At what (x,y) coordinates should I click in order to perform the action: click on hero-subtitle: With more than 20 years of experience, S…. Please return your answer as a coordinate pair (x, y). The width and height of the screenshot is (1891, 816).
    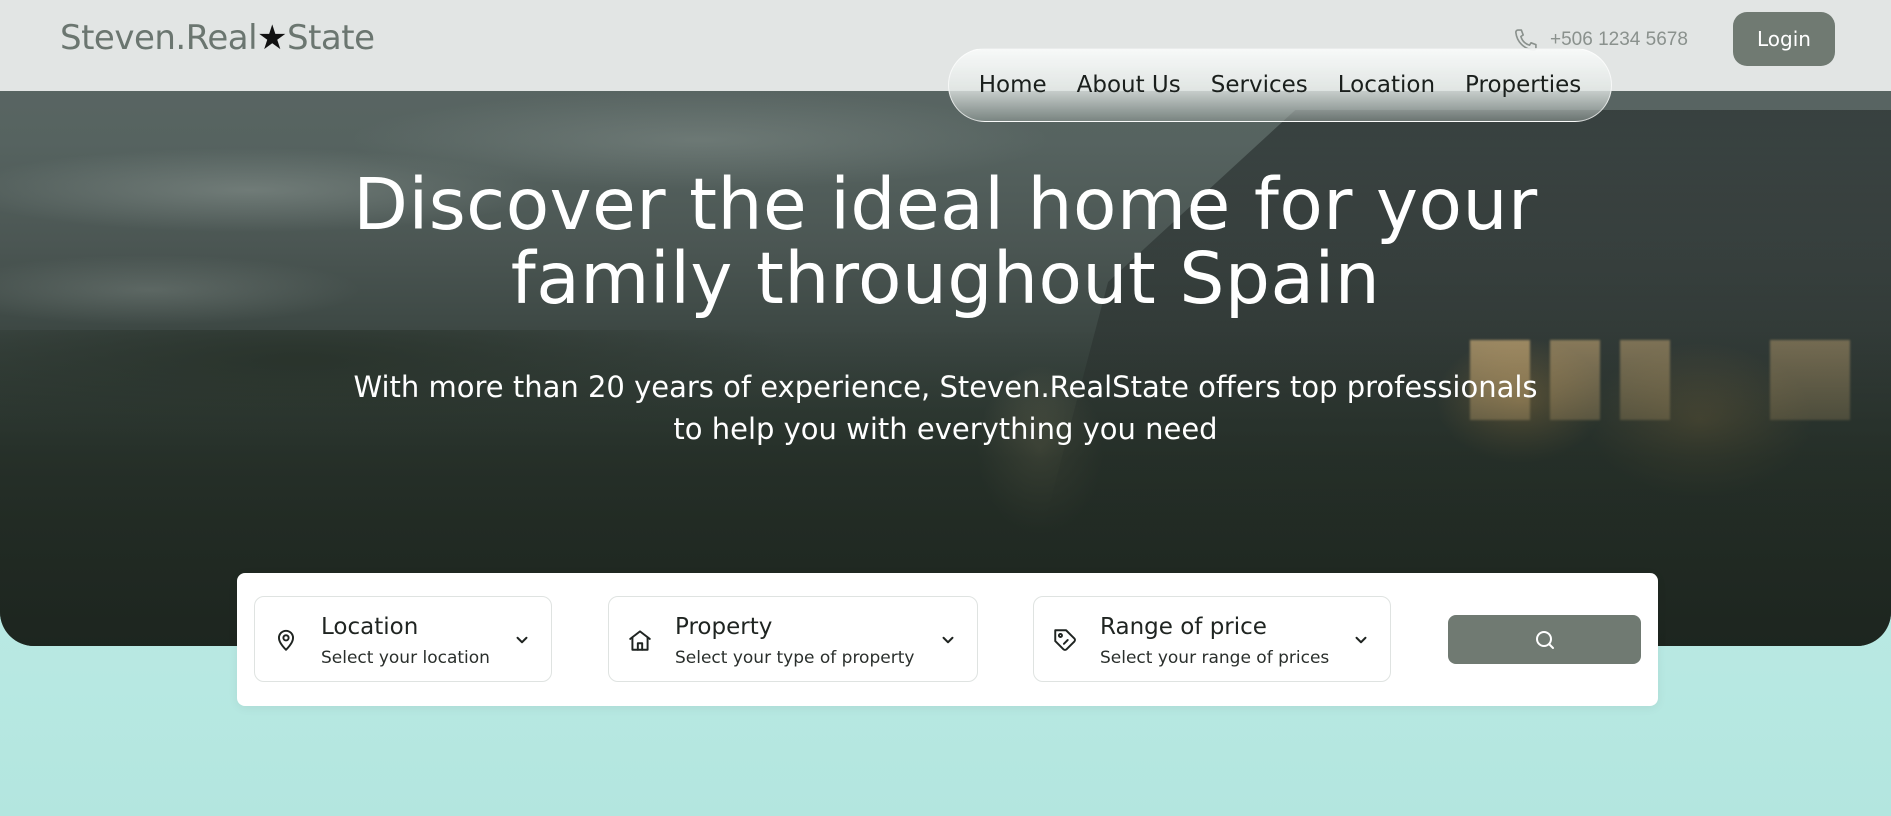
    Looking at the image, I should click on (945, 408).